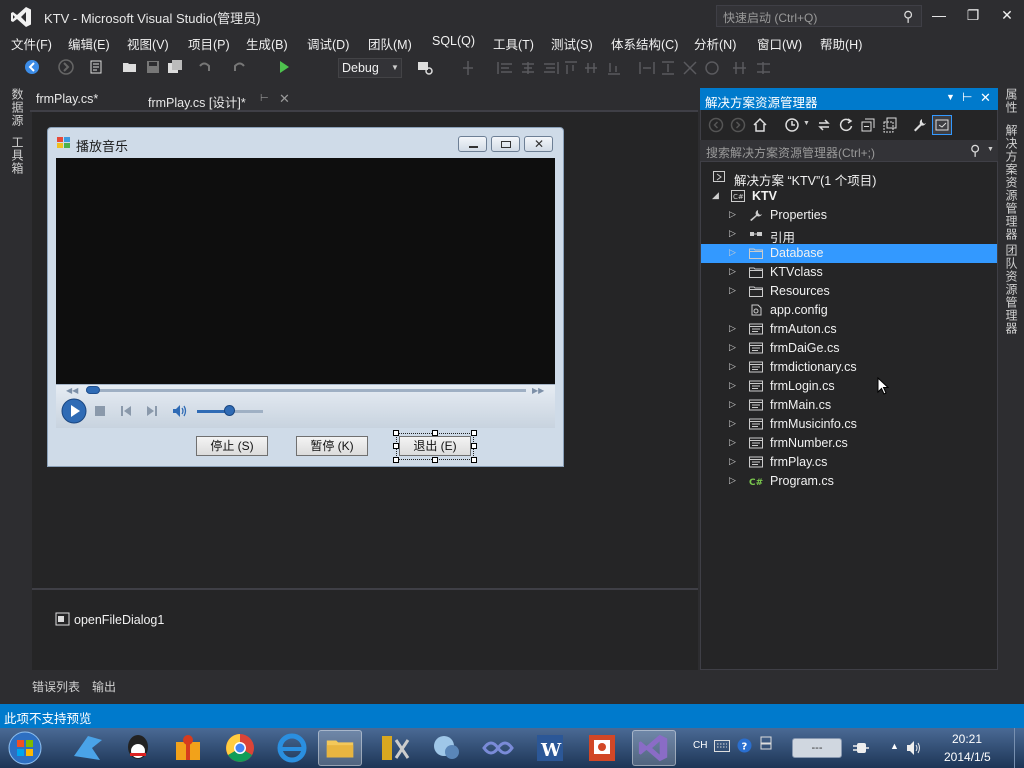  What do you see at coordinates (505, 144) in the screenshot?
I see `form-maximize-button` at bounding box center [505, 144].